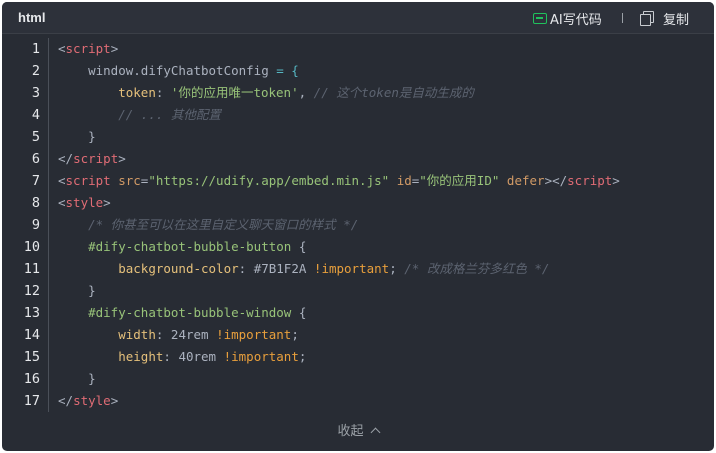  I want to click on token-attribute: id, so click(404, 180).